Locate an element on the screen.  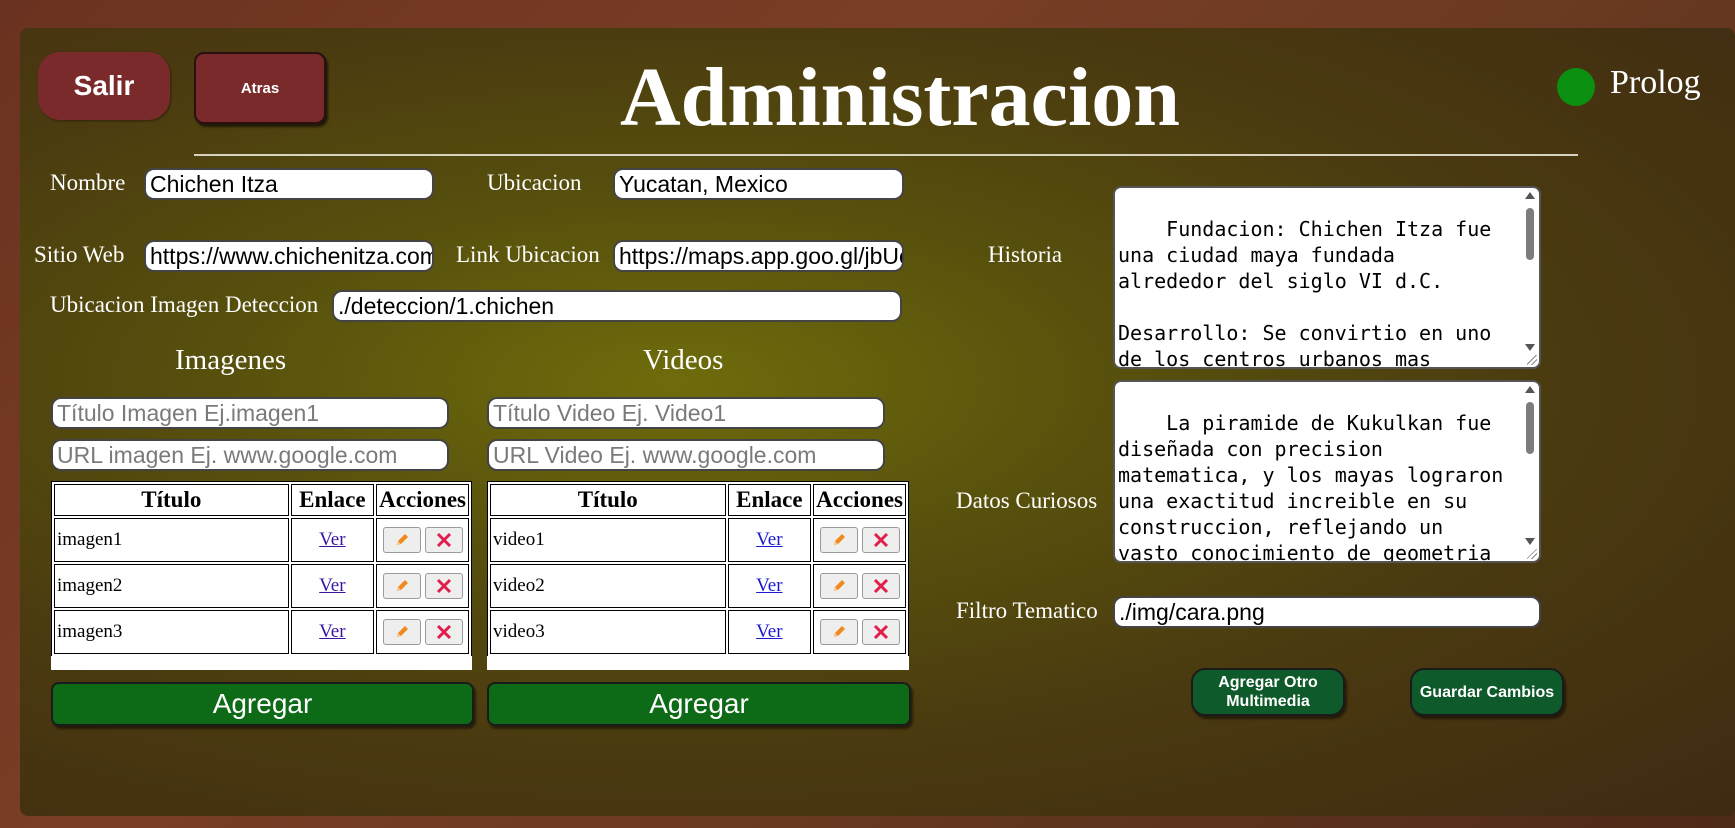
nombre-input: Chichen Itza is located at coordinates (289, 184).